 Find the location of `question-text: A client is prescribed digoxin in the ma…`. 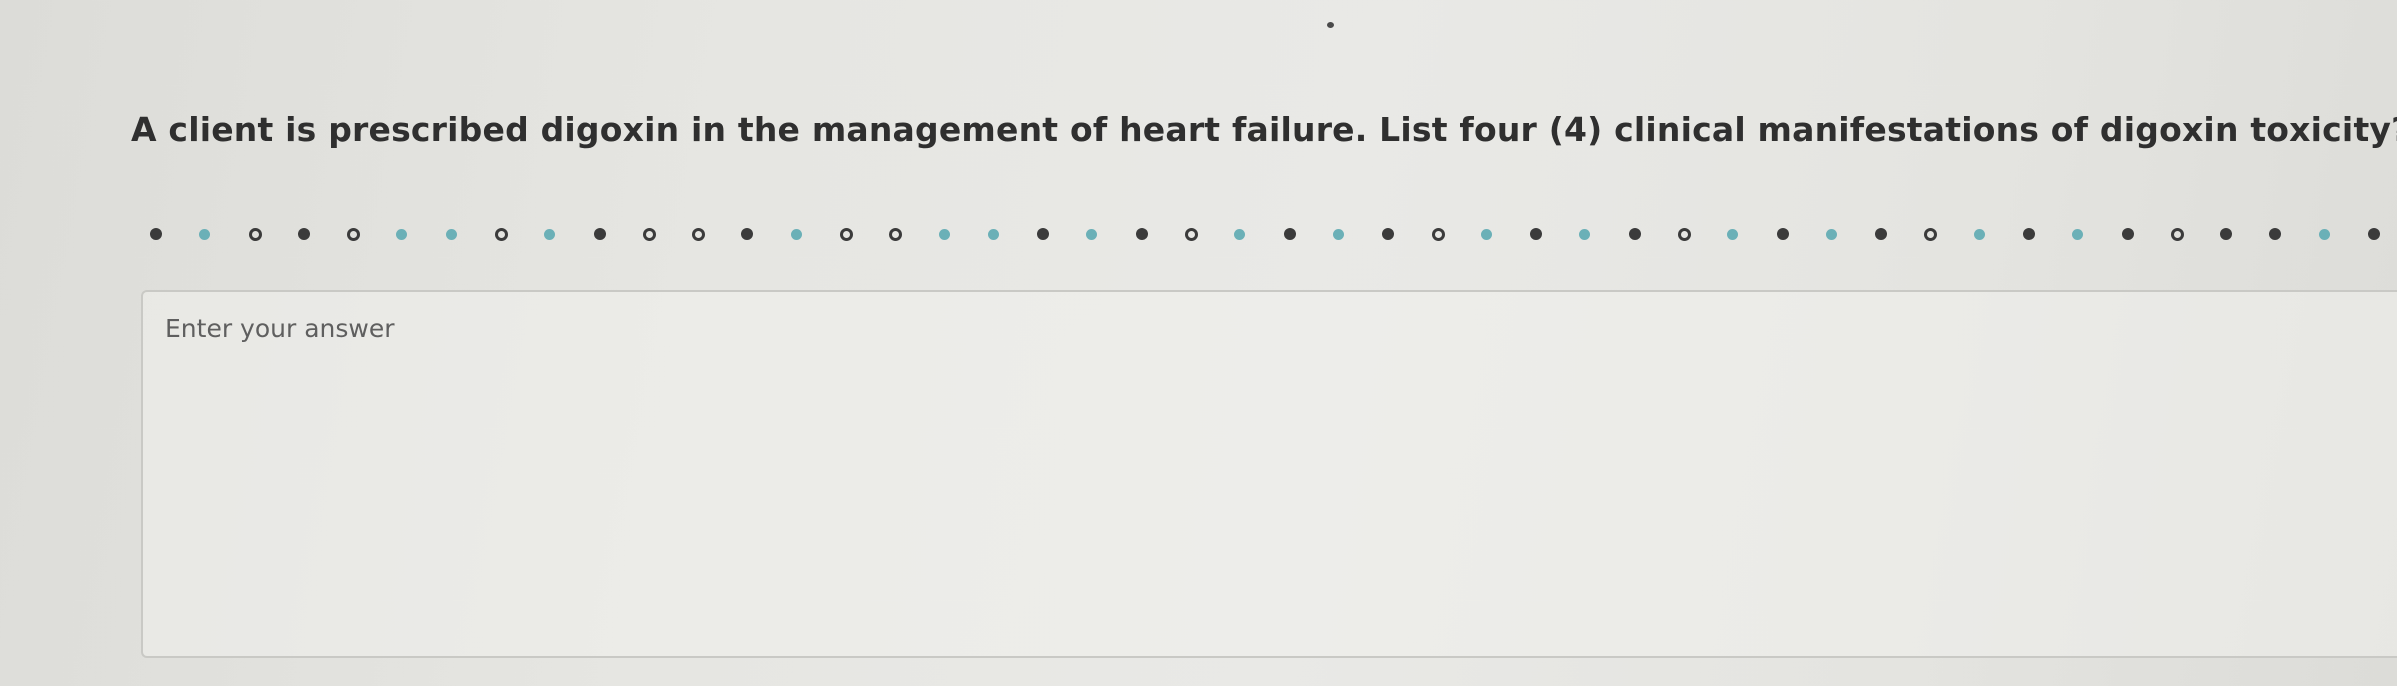

question-text: A client is prescribed digoxin in the ma… is located at coordinates (1264, 129).